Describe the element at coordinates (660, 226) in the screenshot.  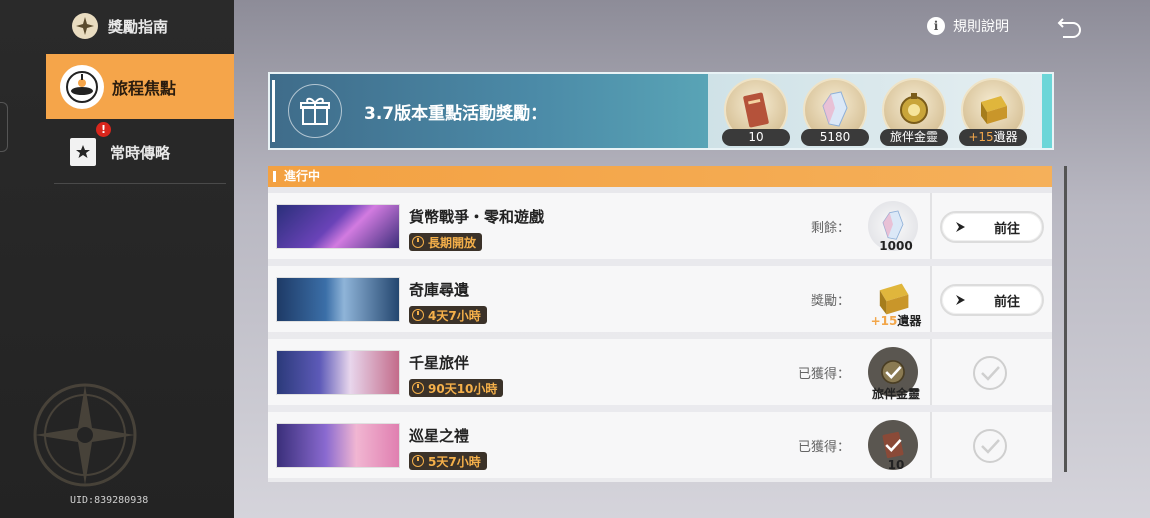
I see `list-item: 貨幣戰爭・零和遊戲 長期開放 剩餘： 1000 前往` at that location.